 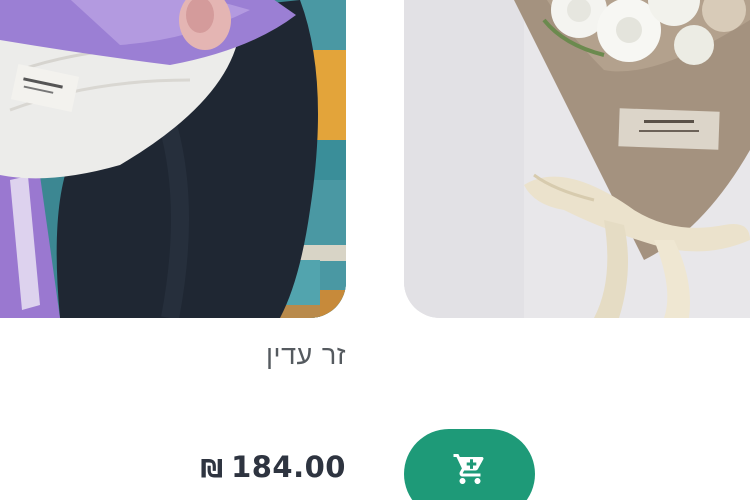 What do you see at coordinates (288, 467) in the screenshot?
I see `price-amount: 184.00` at bounding box center [288, 467].